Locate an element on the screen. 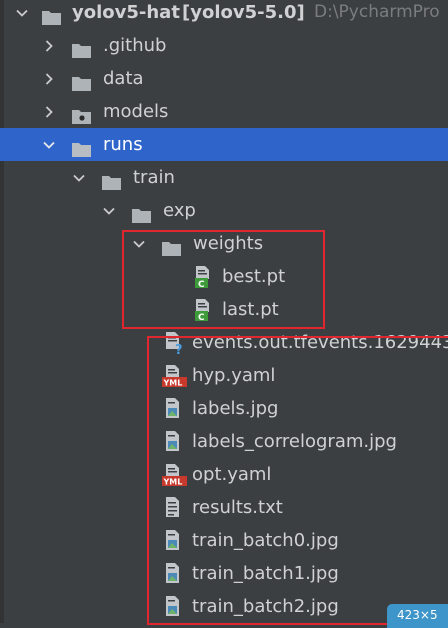  tree-item-label: data is located at coordinates (123, 78).